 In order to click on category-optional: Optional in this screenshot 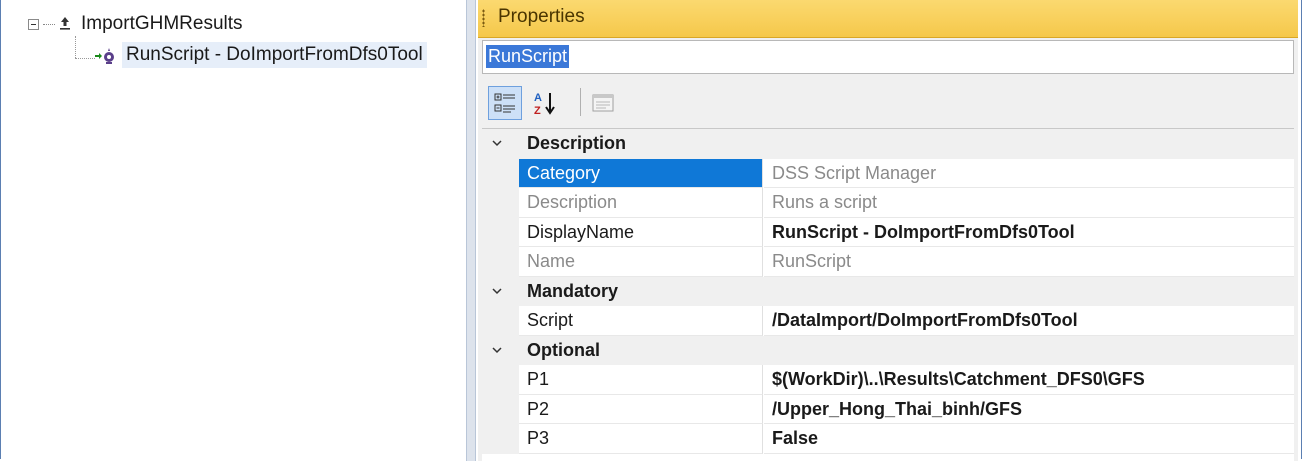, I will do `click(888, 350)`.